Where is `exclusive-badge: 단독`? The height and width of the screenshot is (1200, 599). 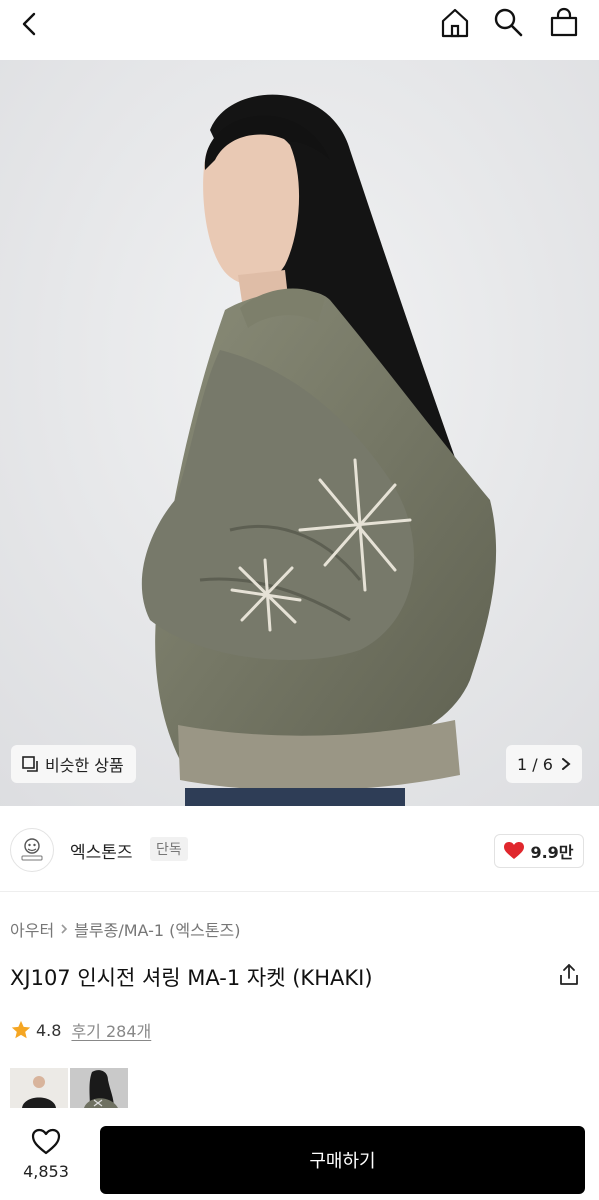
exclusive-badge: 단독 is located at coordinates (169, 849).